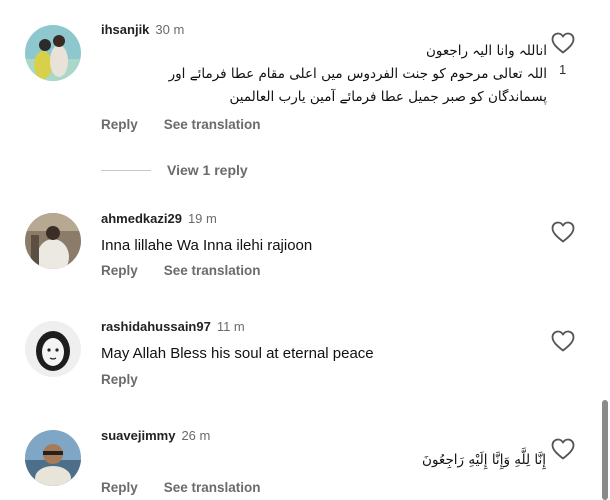 The image size is (610, 500). I want to click on username-text: ihsanjik, so click(125, 29).